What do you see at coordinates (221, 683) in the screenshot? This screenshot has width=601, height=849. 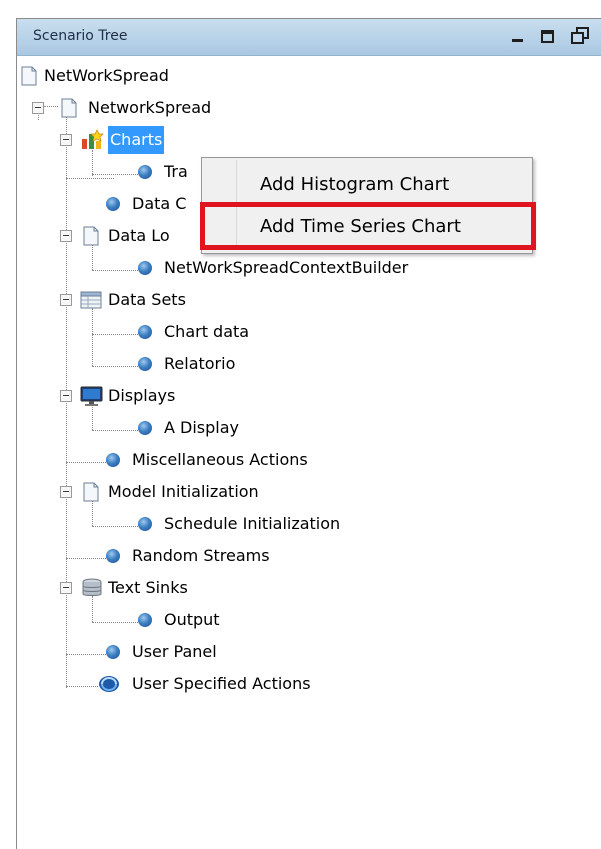 I see `tree-item-label: User Specified Actions` at bounding box center [221, 683].